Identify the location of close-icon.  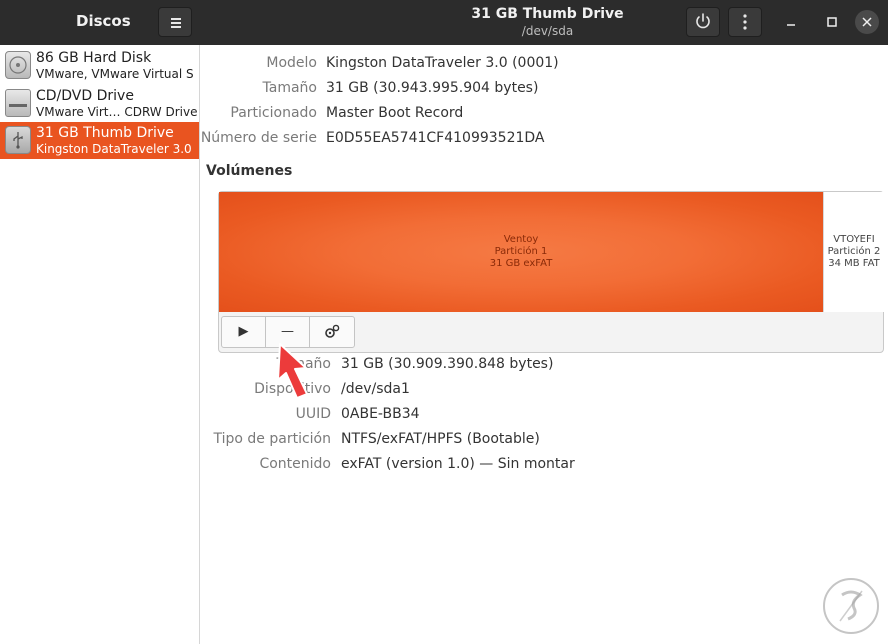
(867, 22).